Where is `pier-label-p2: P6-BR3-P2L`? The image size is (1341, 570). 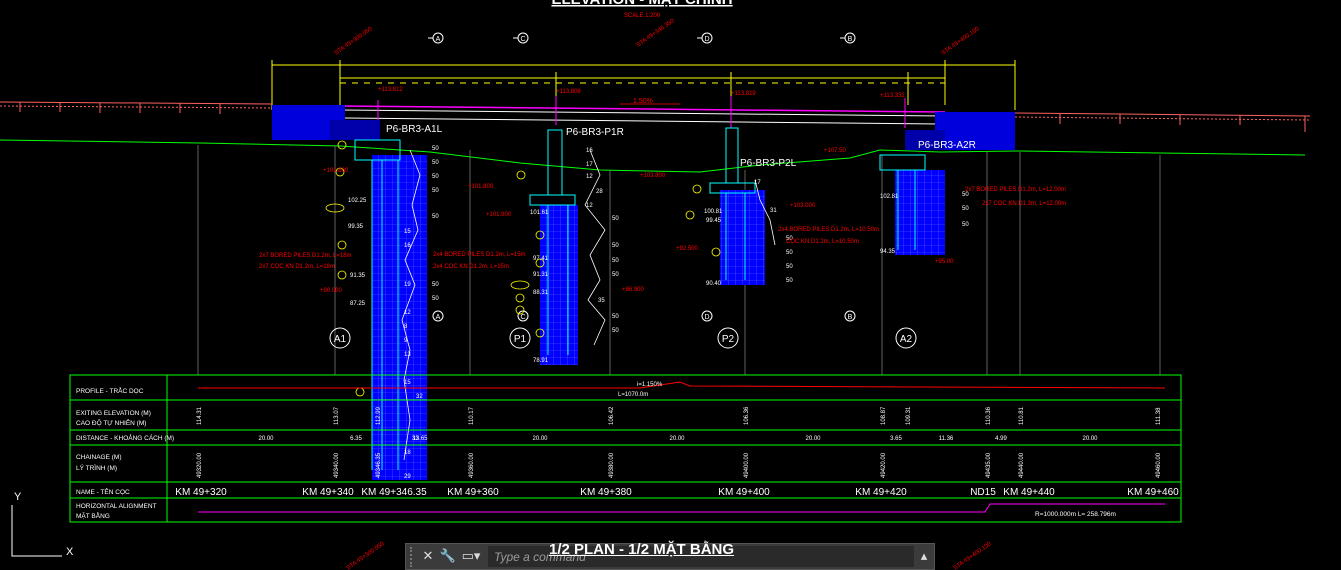
pier-label-p2: P6-BR3-P2L is located at coordinates (768, 163).